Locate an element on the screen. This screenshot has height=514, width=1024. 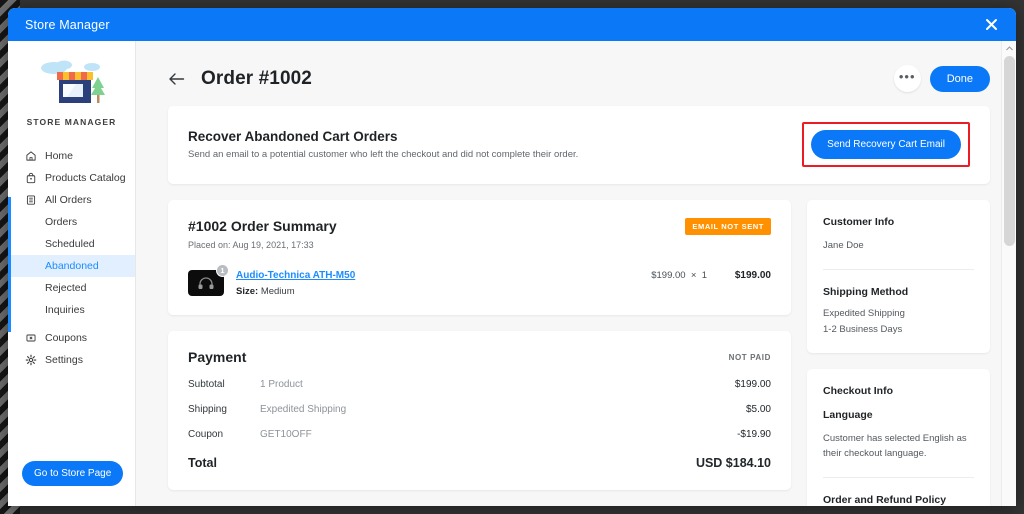
more-options-button: ••• is located at coordinates (907, 78).